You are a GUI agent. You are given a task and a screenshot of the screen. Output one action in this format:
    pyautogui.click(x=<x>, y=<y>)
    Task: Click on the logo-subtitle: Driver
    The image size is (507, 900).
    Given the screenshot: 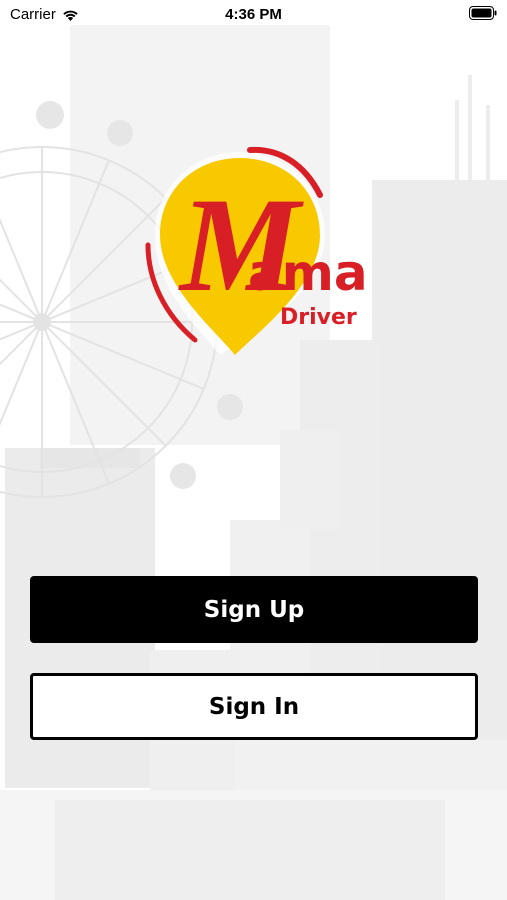 What is the action you would take?
    pyautogui.click(x=318, y=317)
    